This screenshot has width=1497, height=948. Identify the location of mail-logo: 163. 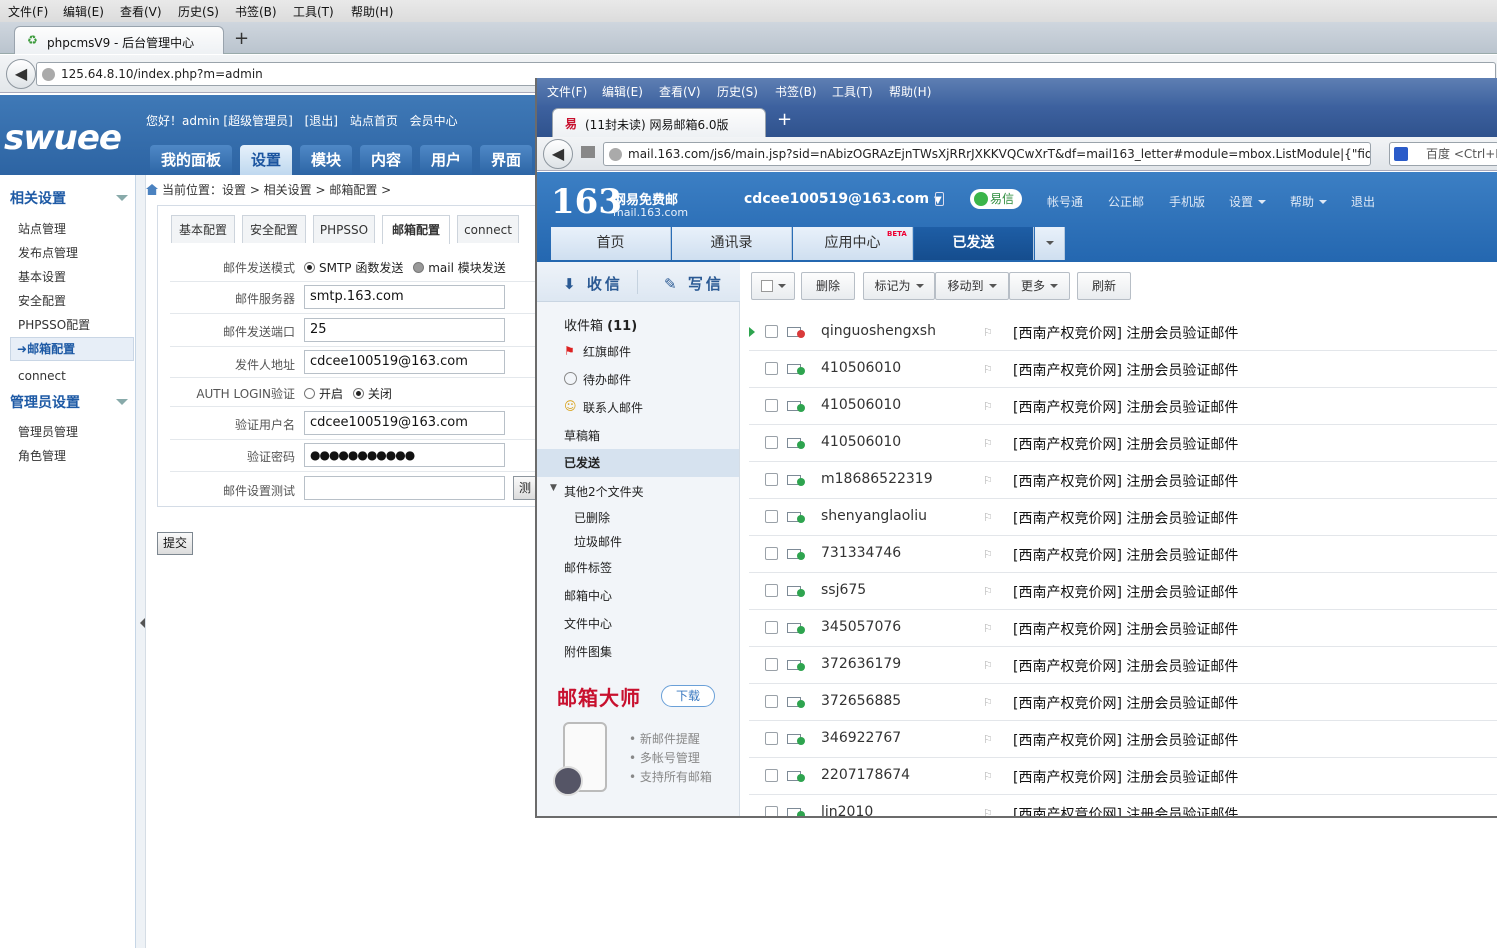
(586, 202).